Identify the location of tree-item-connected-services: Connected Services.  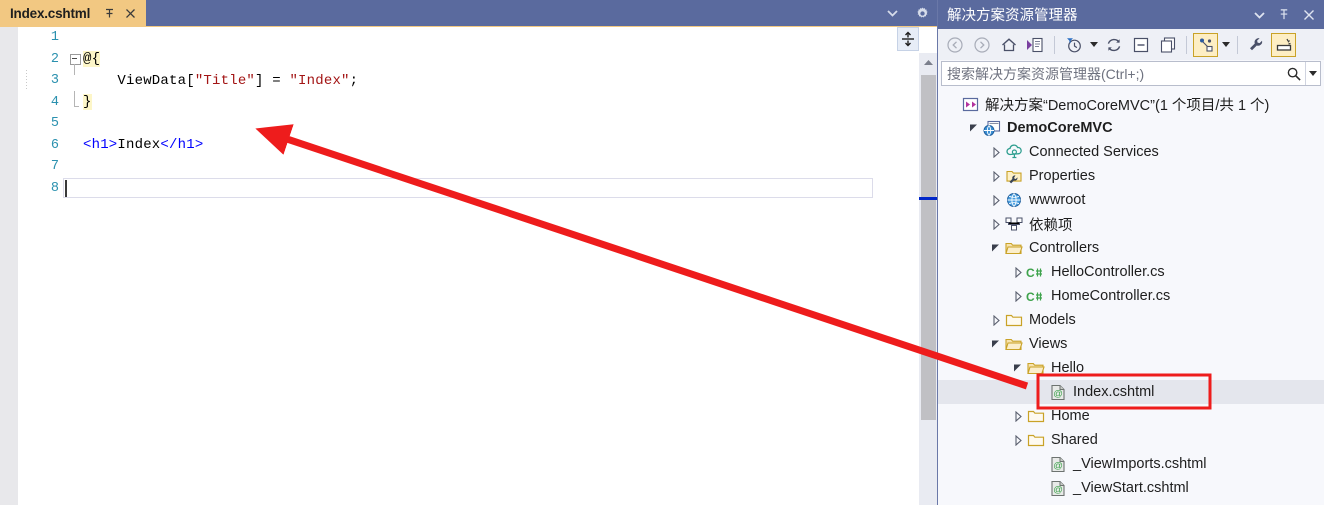
(1131, 152).